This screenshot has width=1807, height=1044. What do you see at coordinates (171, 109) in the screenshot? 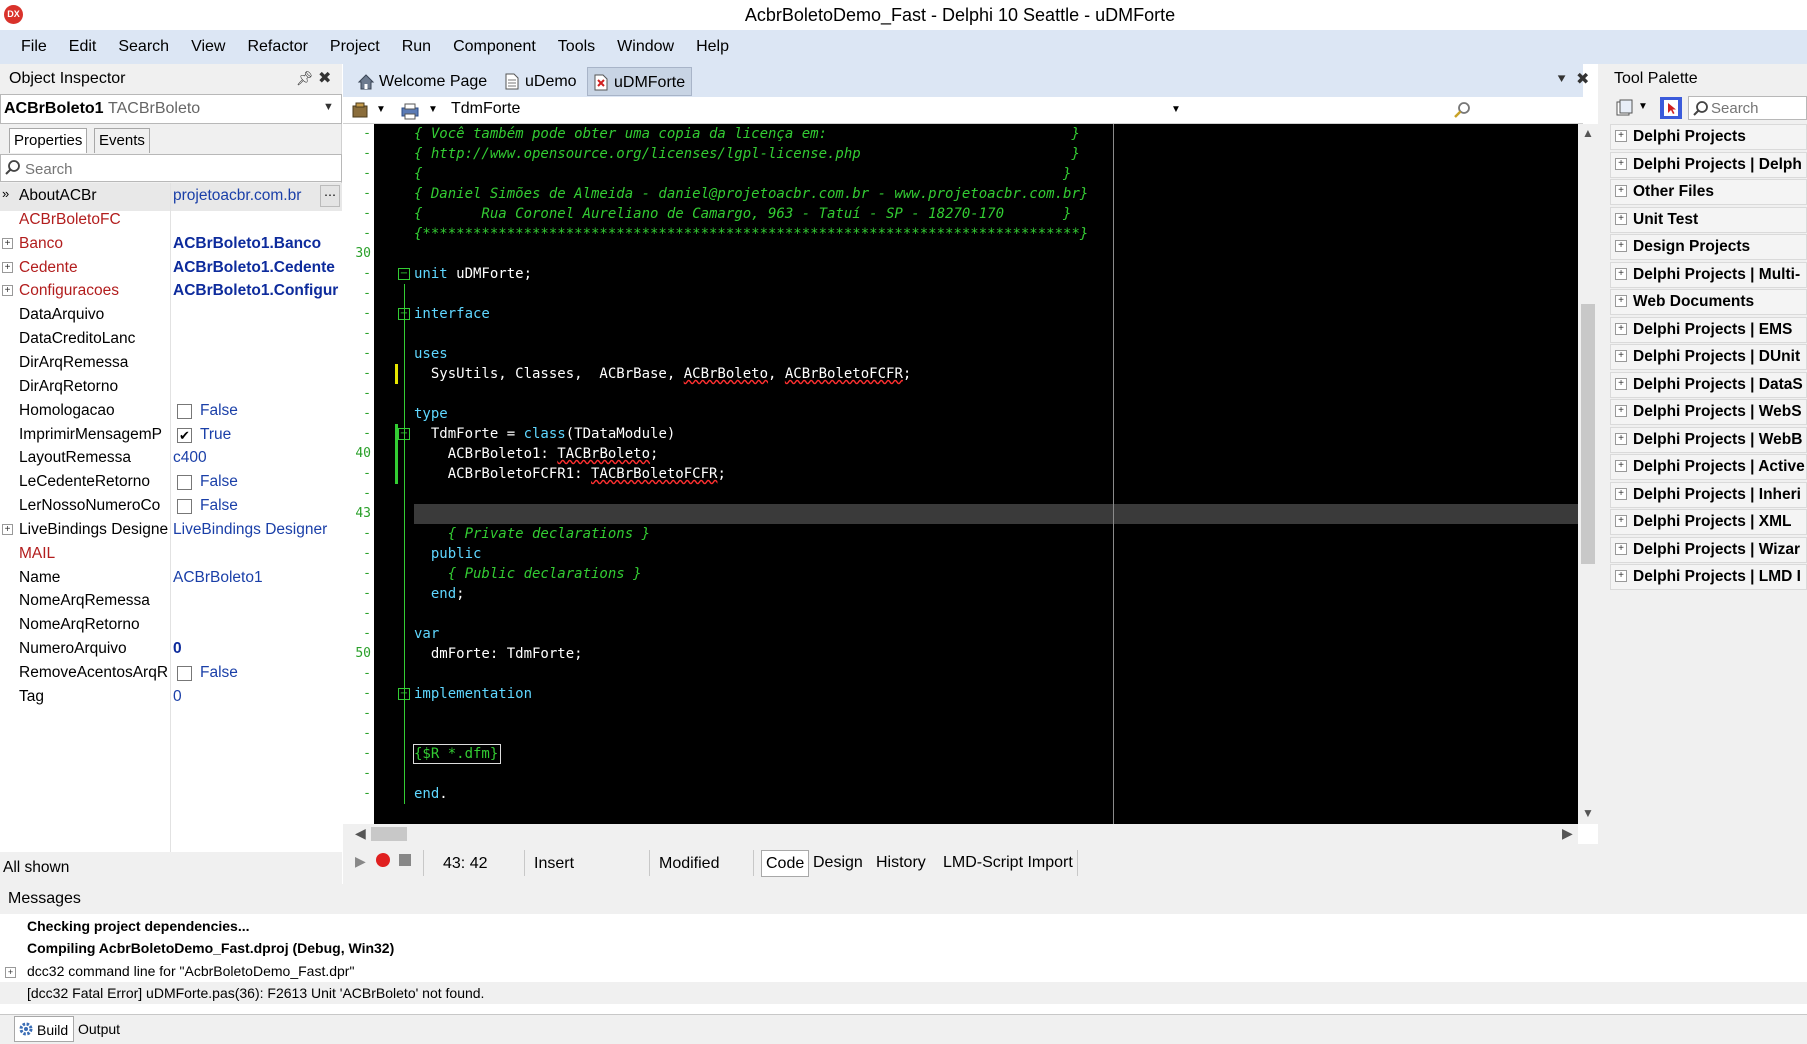
I see `object-selector-combo: ACBrBoleto1 TACBrBoleto ▼` at bounding box center [171, 109].